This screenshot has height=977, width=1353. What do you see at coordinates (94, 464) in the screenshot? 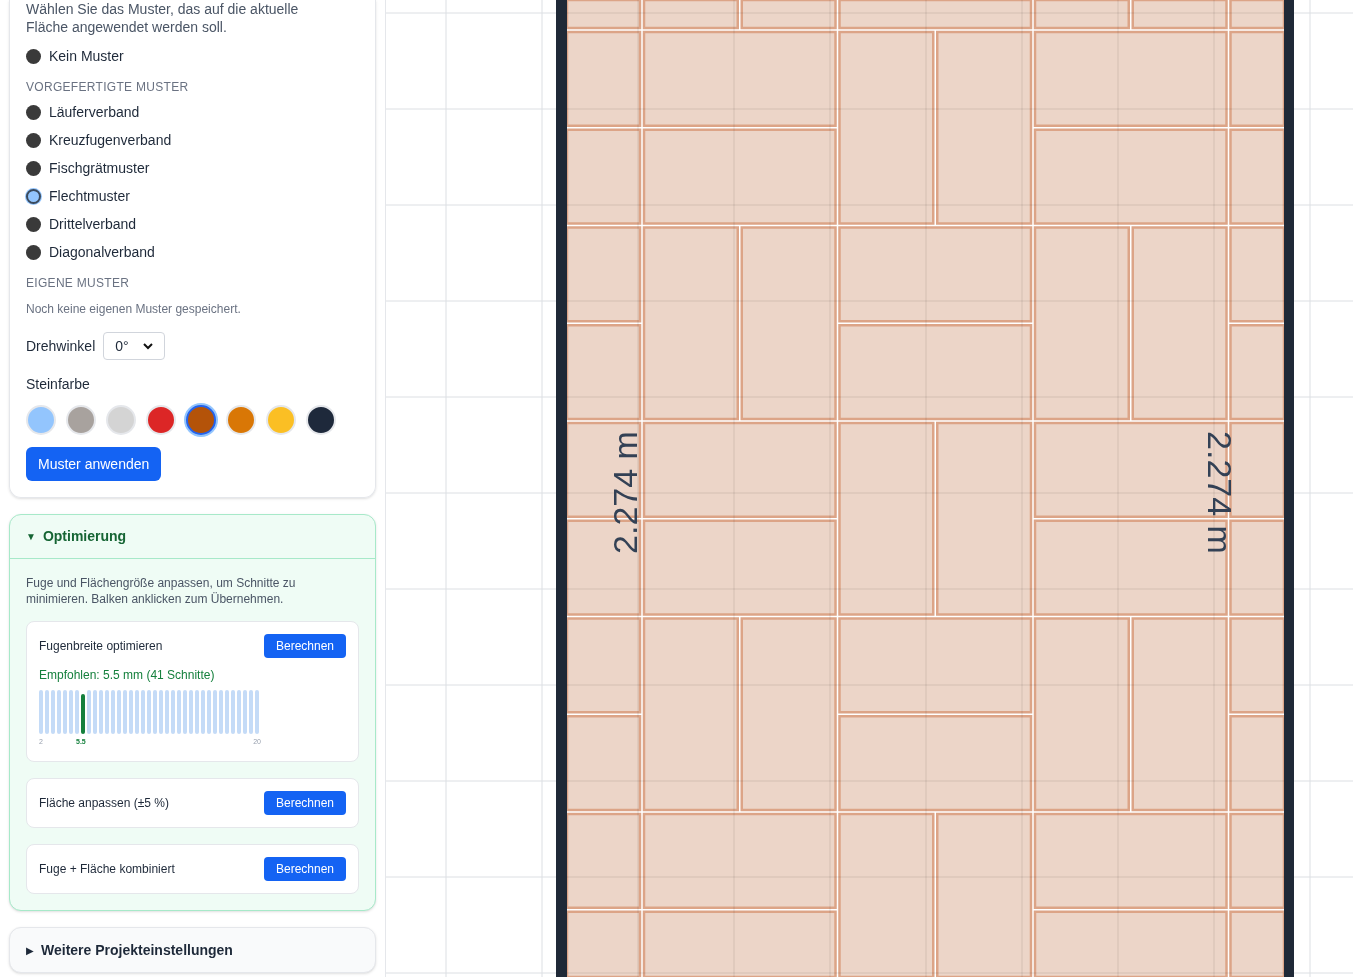
I see `apply-button: Muster anwenden` at bounding box center [94, 464].